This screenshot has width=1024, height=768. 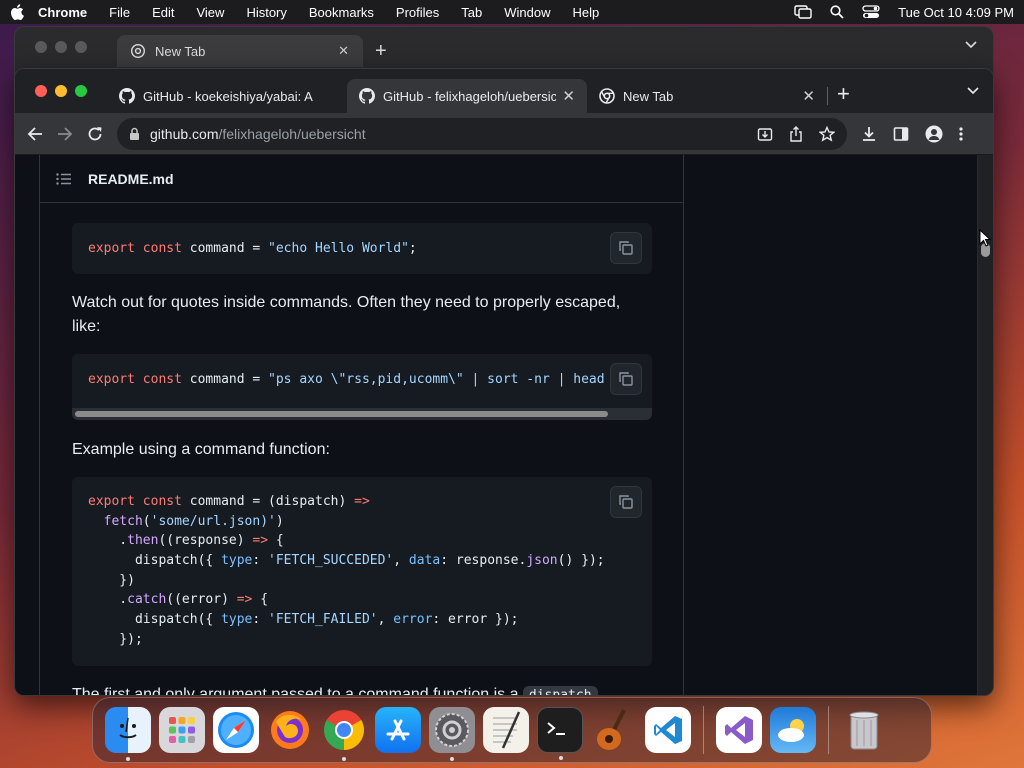 I want to click on horizontal-scrollbar, so click(x=362, y=414).